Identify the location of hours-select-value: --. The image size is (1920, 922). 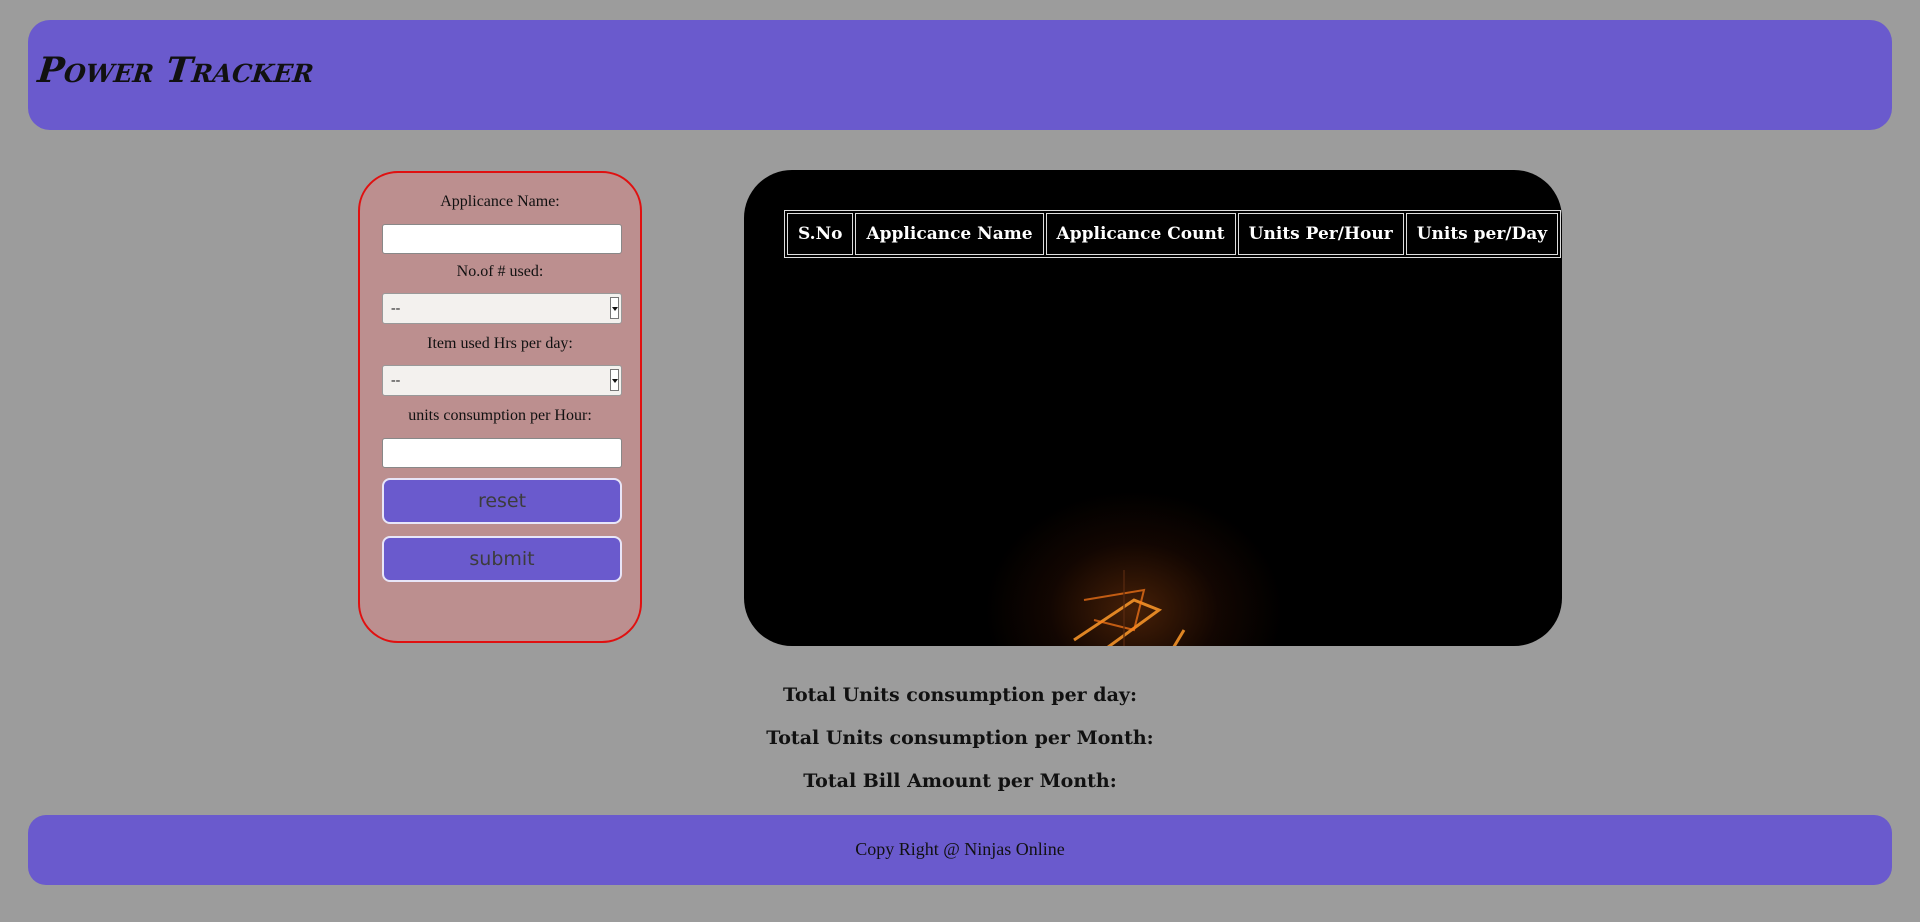
(396, 380).